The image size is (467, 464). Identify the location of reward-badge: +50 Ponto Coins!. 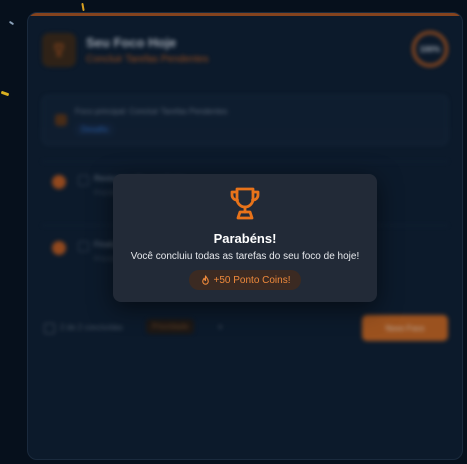
(245, 280).